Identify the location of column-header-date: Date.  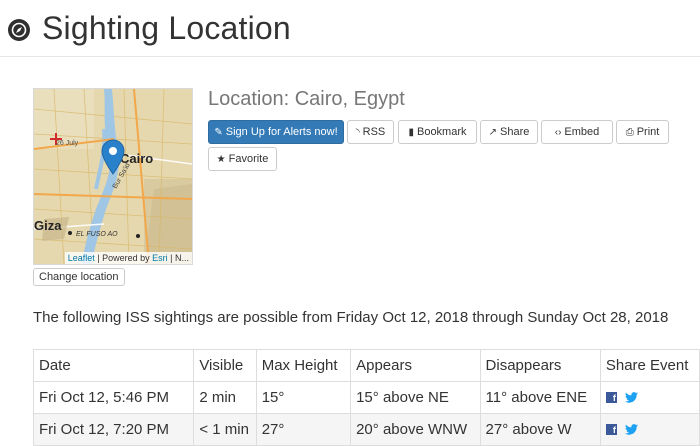
(113, 365).